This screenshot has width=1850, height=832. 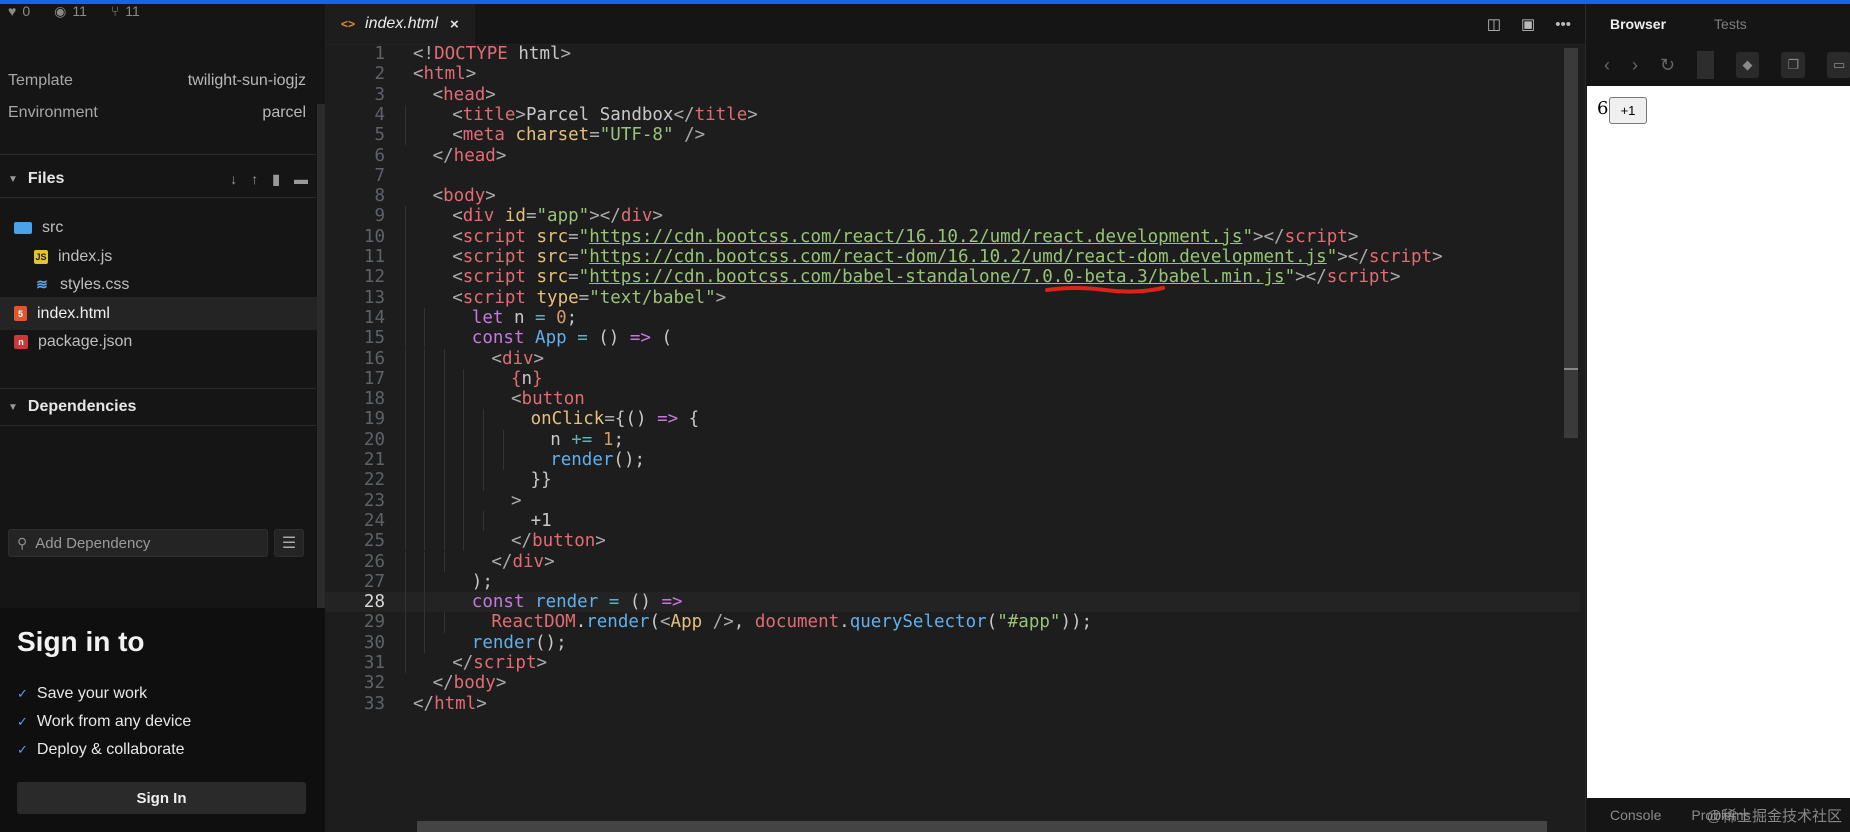 I want to click on close-icon: ×, so click(x=454, y=24).